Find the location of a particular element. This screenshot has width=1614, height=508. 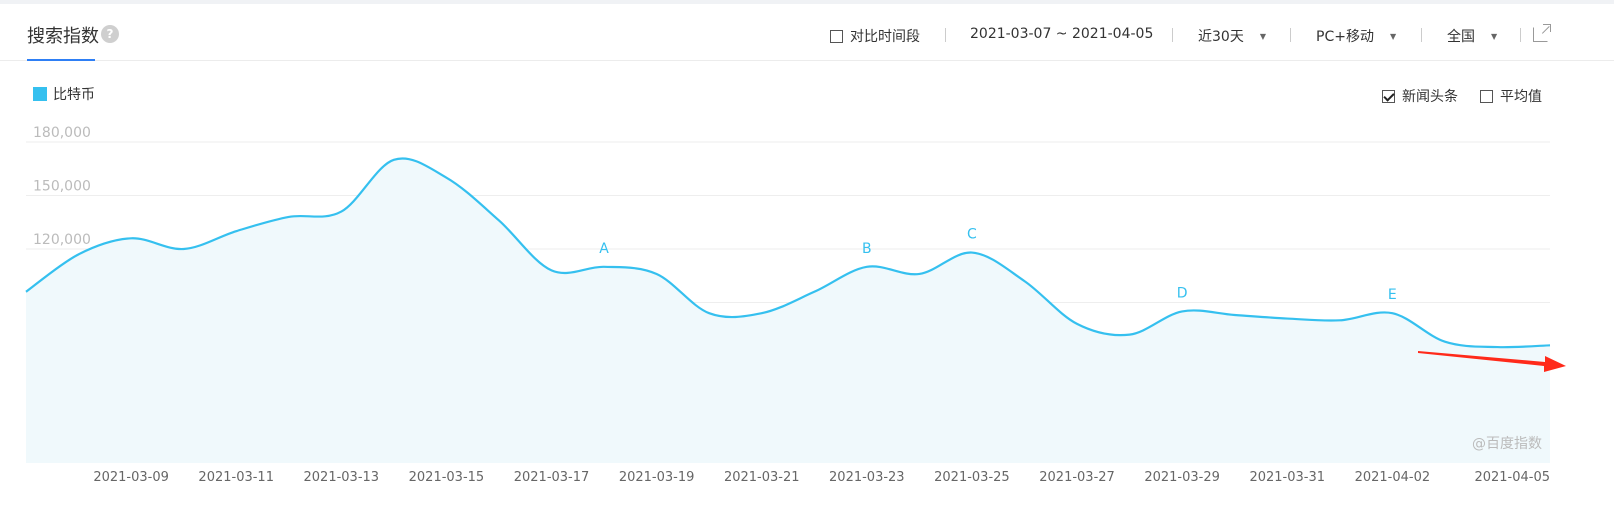

compare-label: 对比时间段 is located at coordinates (885, 37).